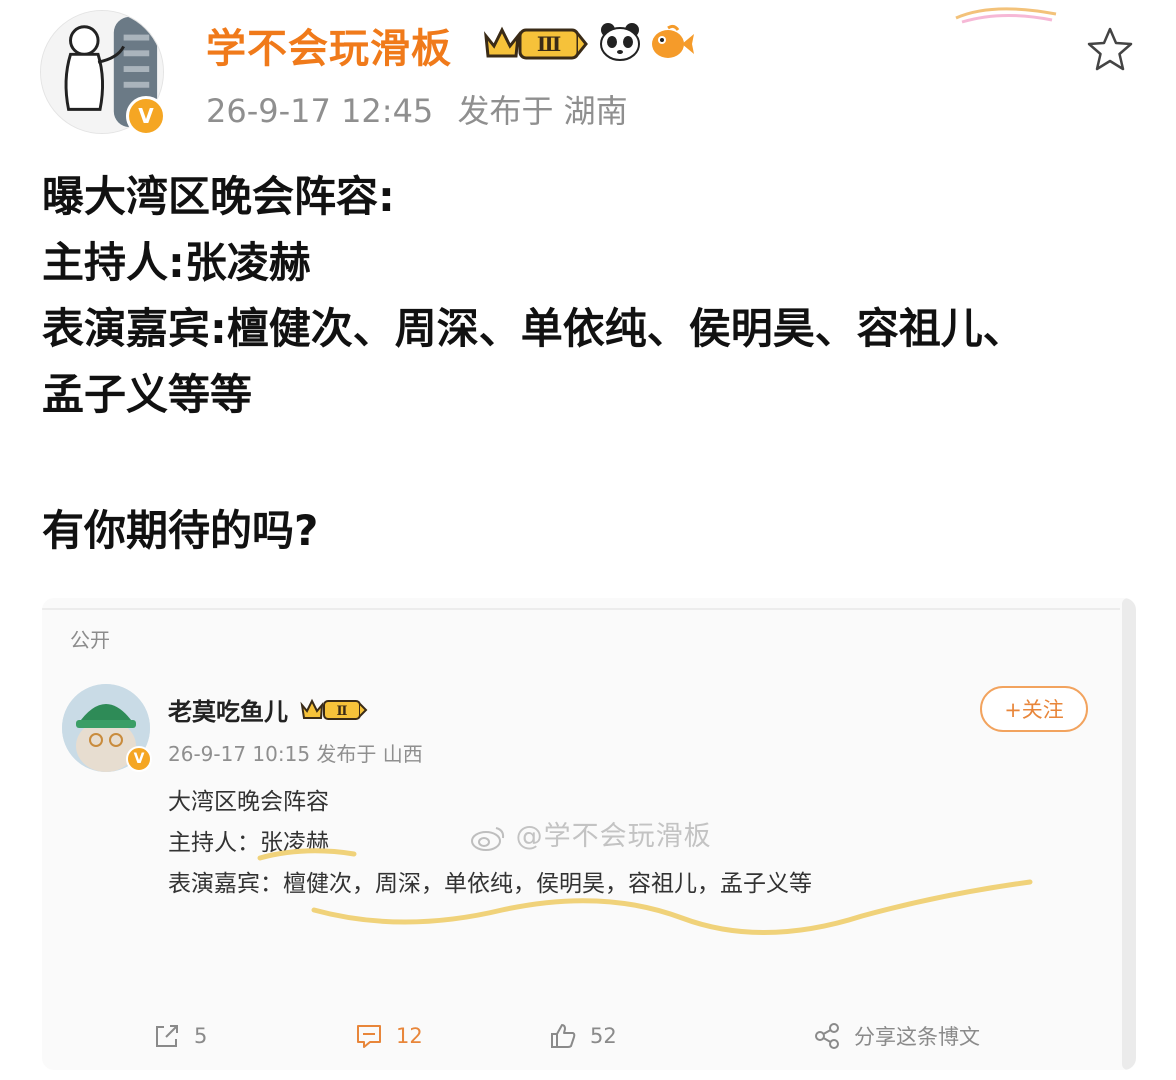 The width and height of the screenshot is (1176, 1080). Describe the element at coordinates (613, 836) in the screenshot. I see `watermark-text: @学不会玩滑板` at that location.